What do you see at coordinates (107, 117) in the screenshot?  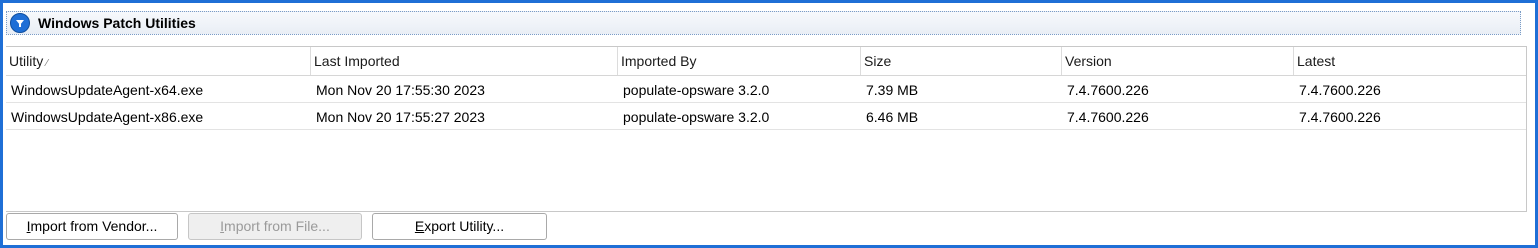 I see `cell-utility: WindowsUpdateAgent-x86.exe` at bounding box center [107, 117].